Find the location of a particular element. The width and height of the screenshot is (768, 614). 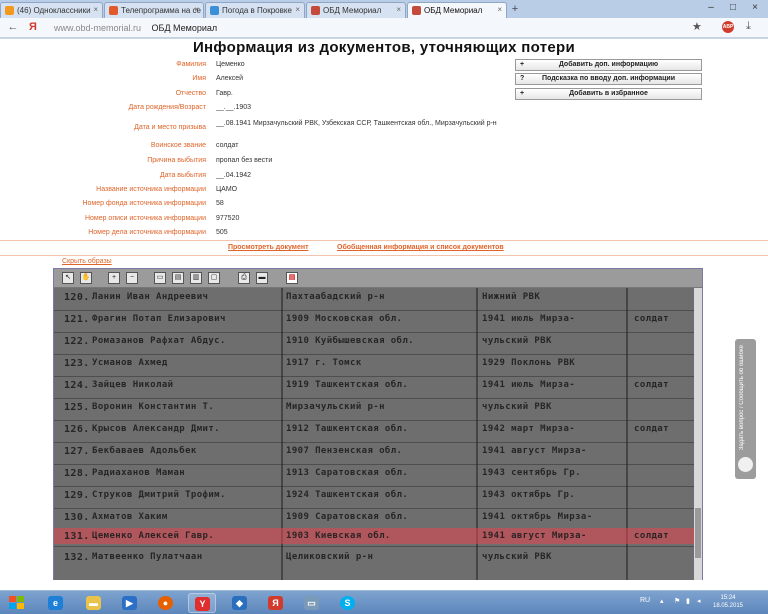

star-icon: ★ is located at coordinates (697, 26).